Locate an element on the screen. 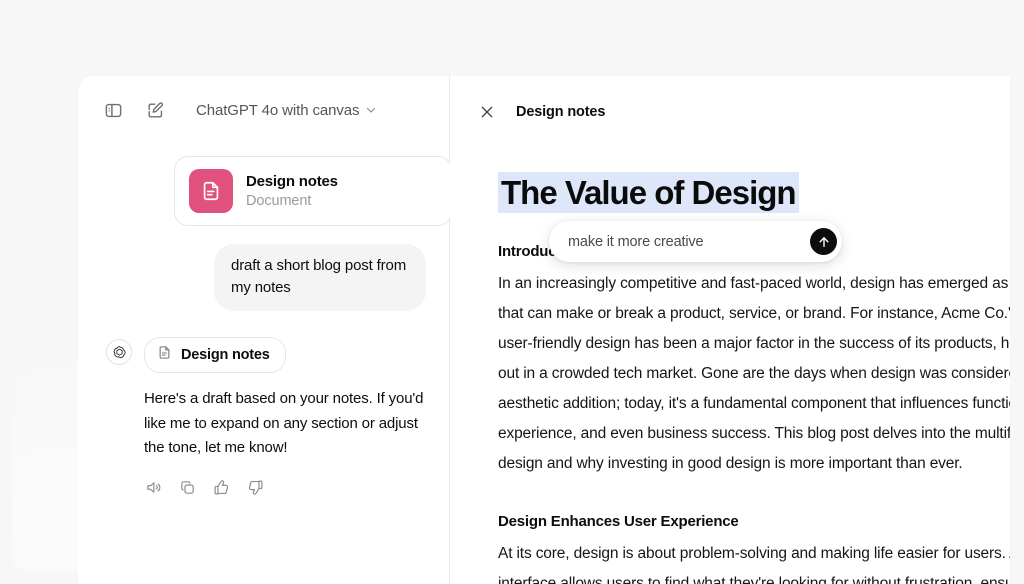 The height and width of the screenshot is (584, 1024). attachment-subtitle: Document is located at coordinates (279, 200).